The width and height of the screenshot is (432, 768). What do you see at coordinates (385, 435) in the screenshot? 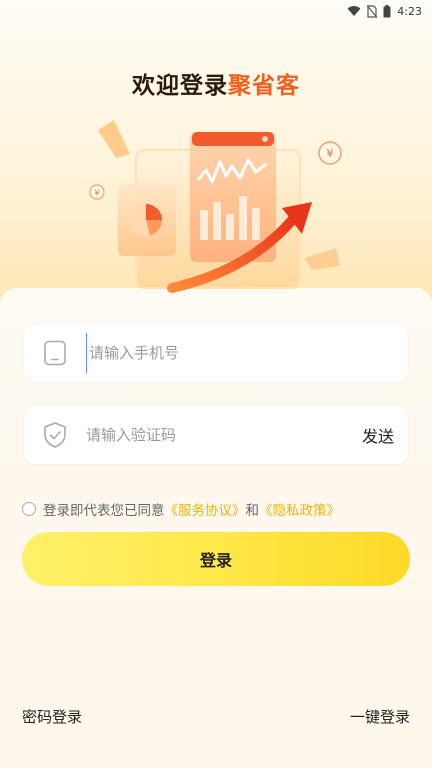
I see `send-code-button: 发送` at bounding box center [385, 435].